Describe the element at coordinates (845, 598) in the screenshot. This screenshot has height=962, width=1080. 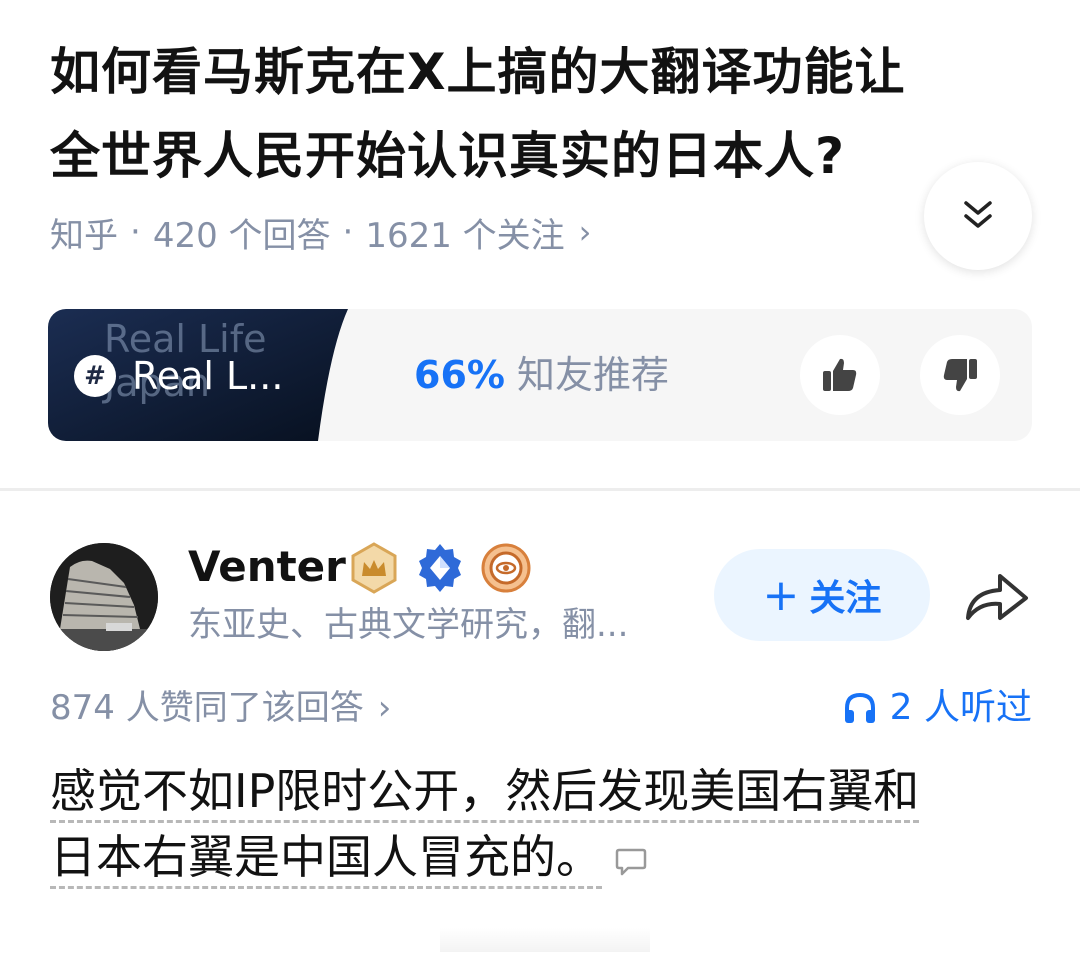
I see `follow-label: 关注` at that location.